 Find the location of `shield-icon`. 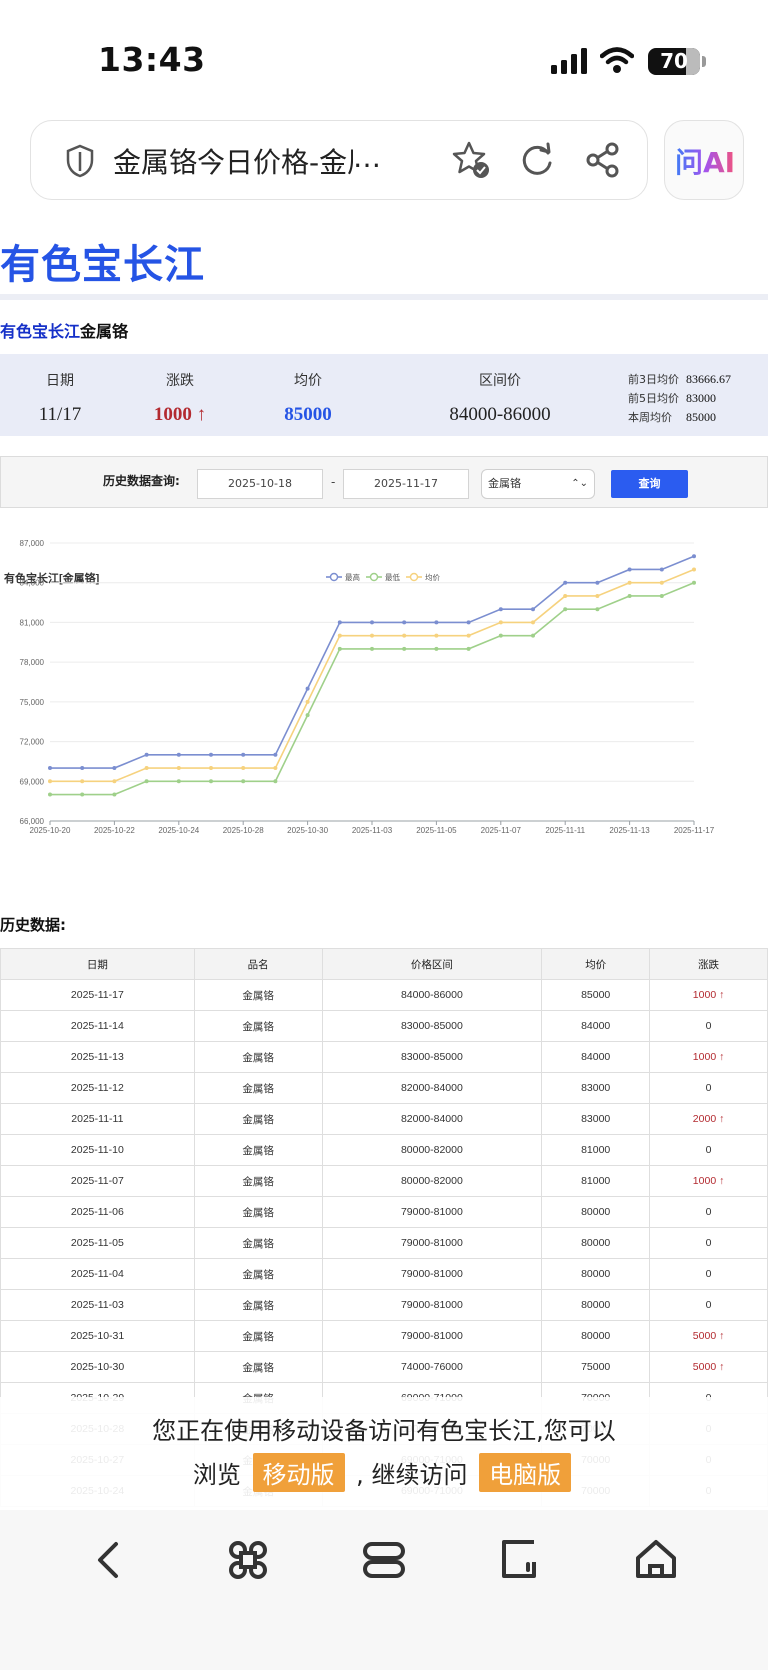

shield-icon is located at coordinates (80, 161).